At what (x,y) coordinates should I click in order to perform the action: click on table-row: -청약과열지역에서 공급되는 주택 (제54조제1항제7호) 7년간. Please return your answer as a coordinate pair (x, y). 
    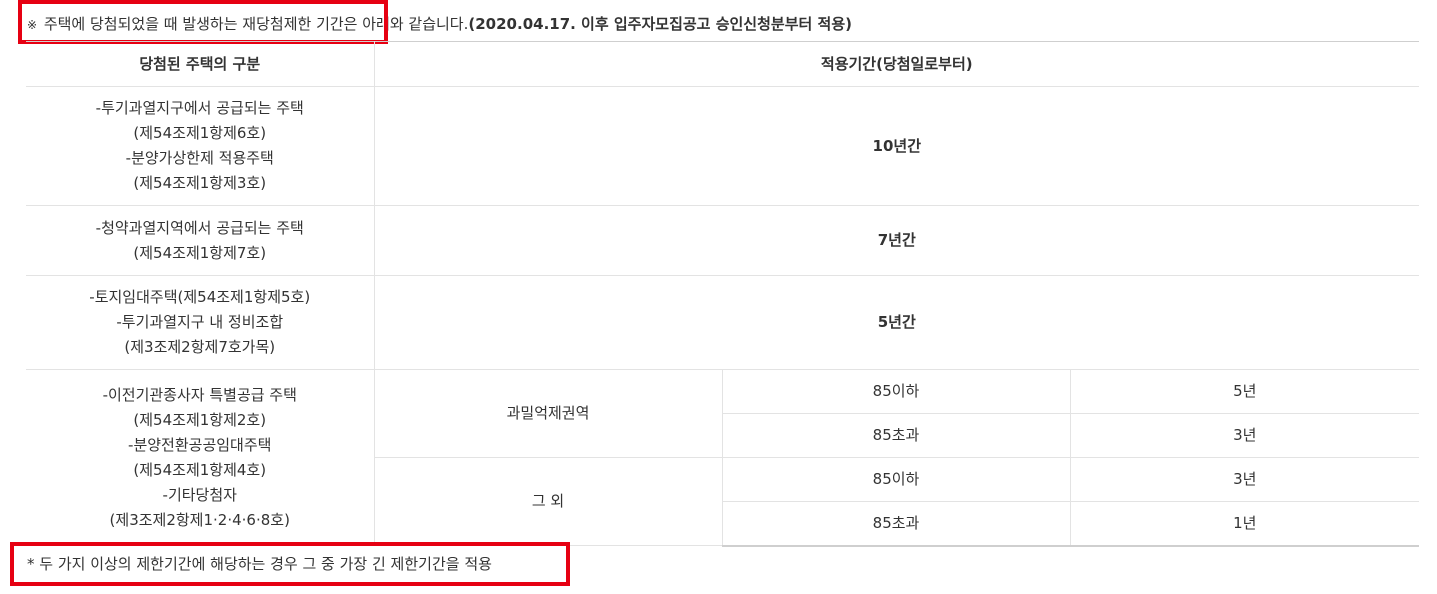
    Looking at the image, I should click on (723, 240).